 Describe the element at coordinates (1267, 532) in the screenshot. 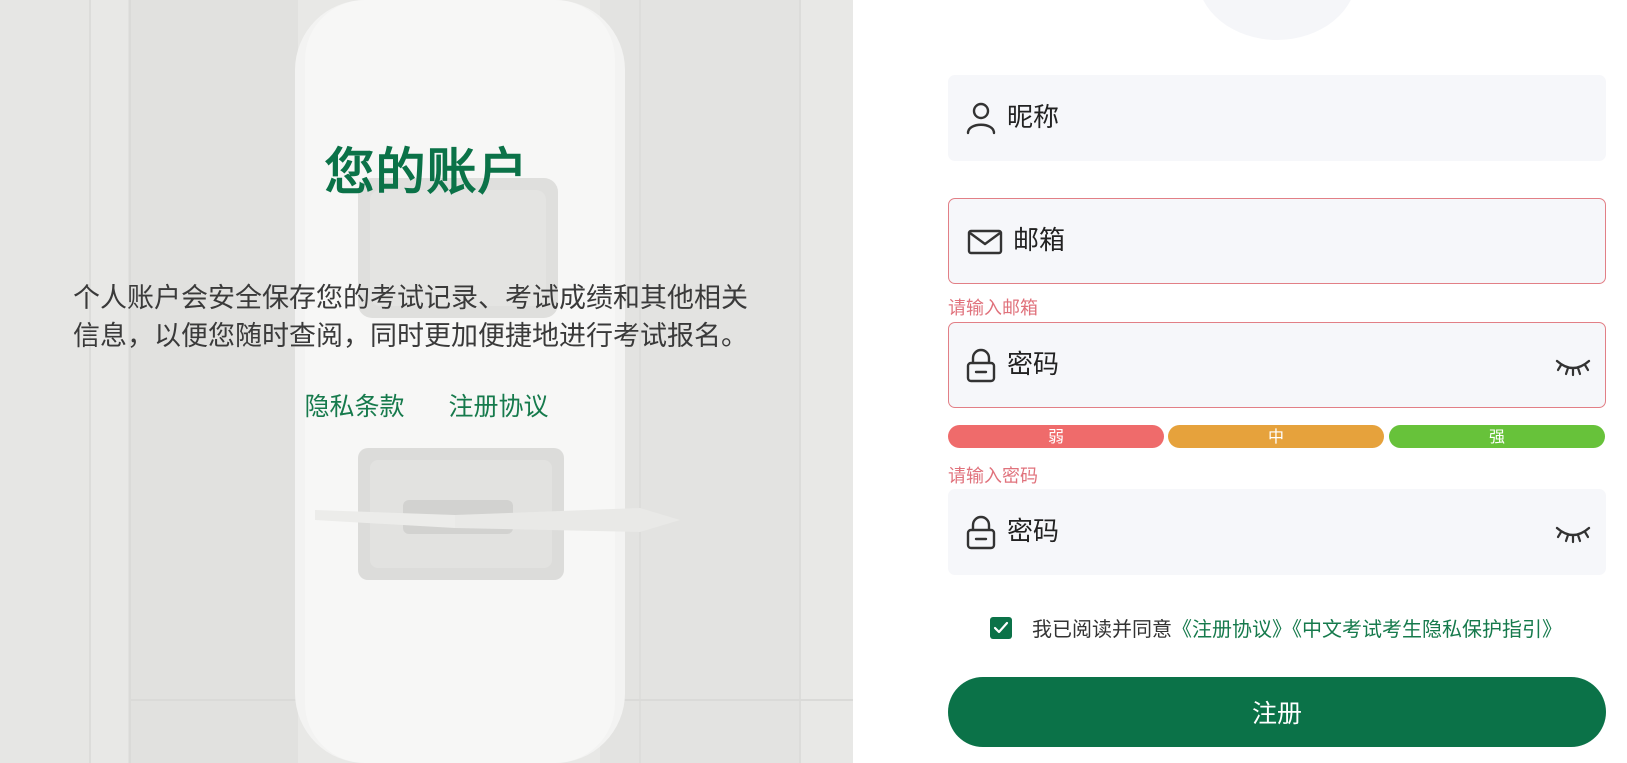

I see `confirm-password-input` at that location.